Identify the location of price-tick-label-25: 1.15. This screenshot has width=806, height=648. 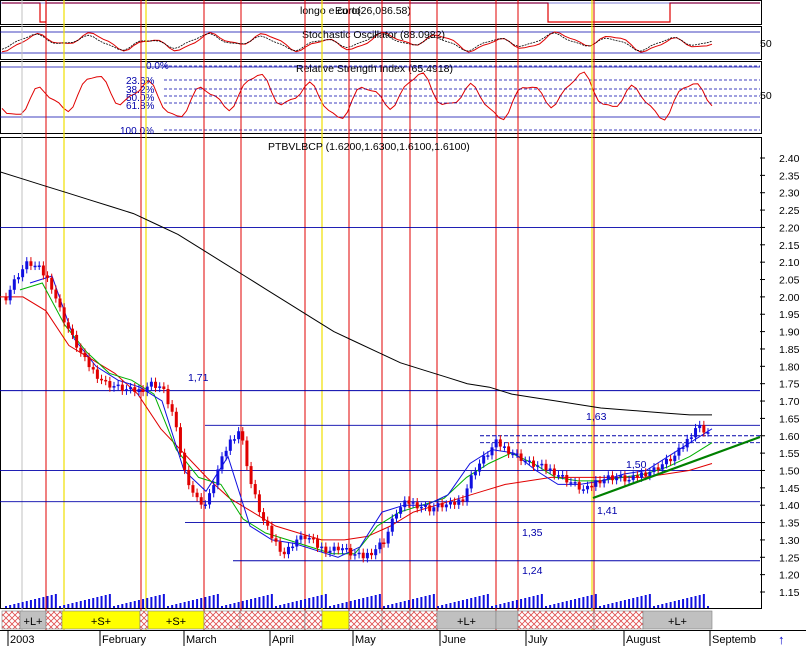
(789, 593).